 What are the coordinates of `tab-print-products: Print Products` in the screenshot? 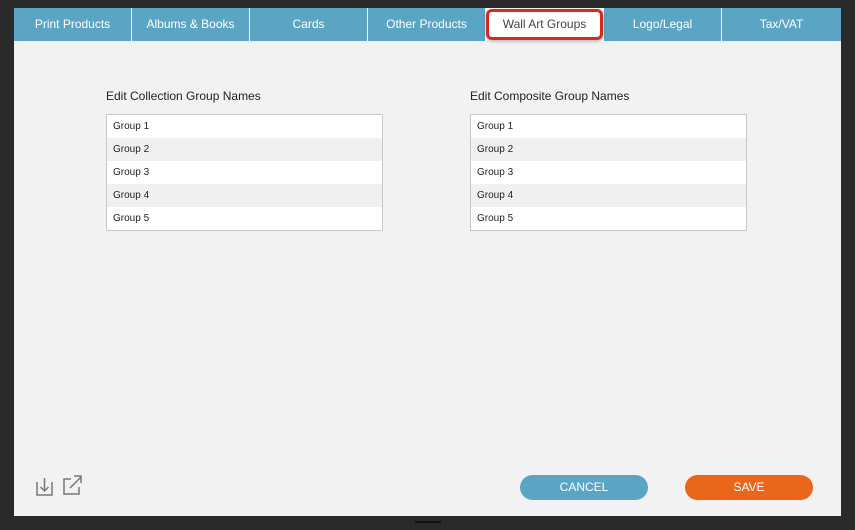 It's located at (73, 24).